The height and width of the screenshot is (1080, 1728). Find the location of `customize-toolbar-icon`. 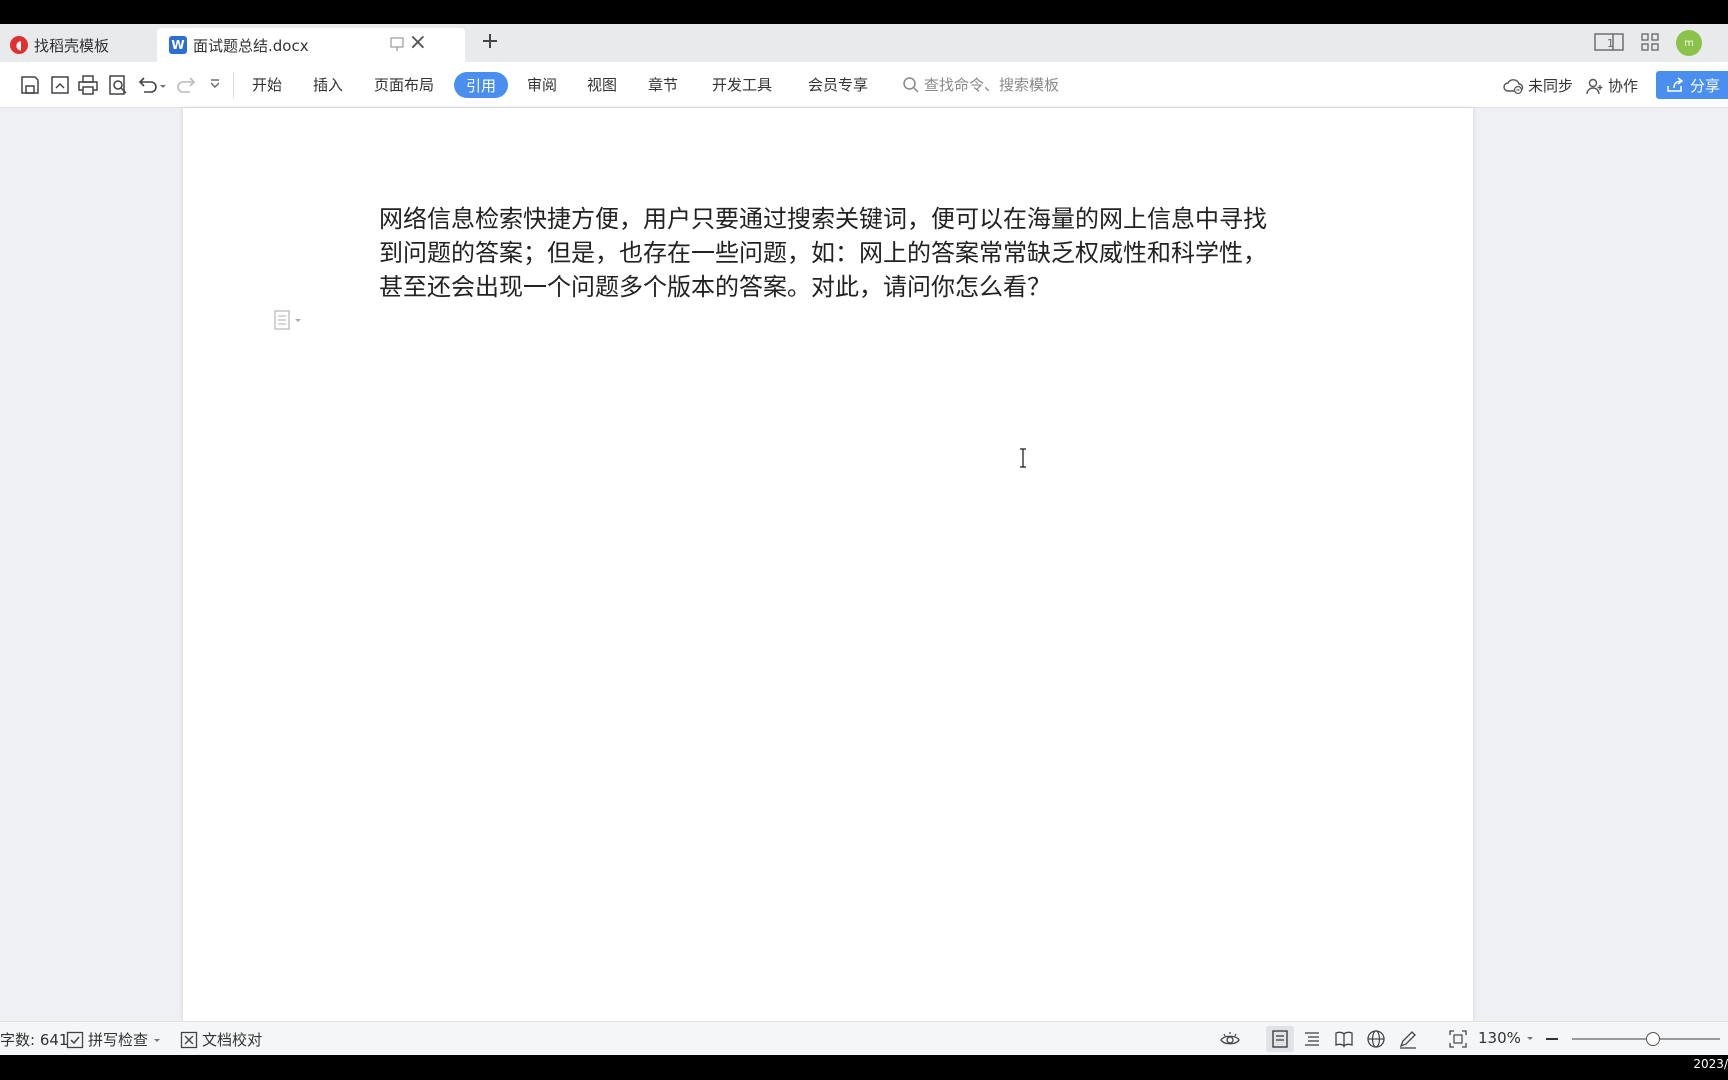

customize-toolbar-icon is located at coordinates (215, 85).